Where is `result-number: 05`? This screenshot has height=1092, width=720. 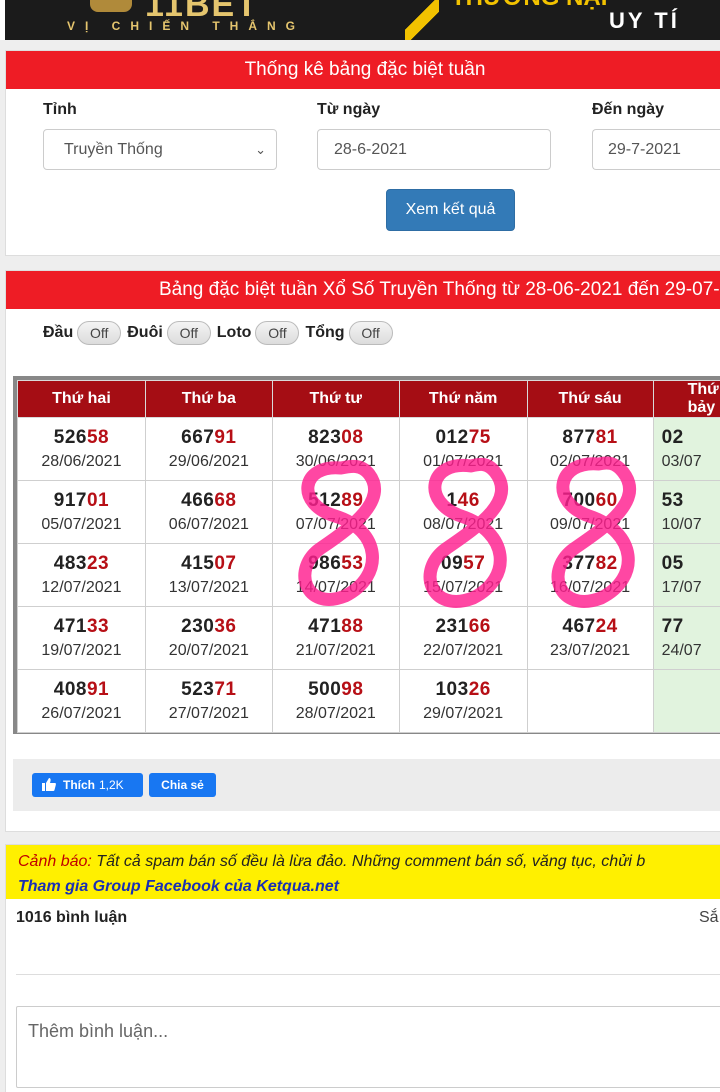
result-number: 05 is located at coordinates (691, 564).